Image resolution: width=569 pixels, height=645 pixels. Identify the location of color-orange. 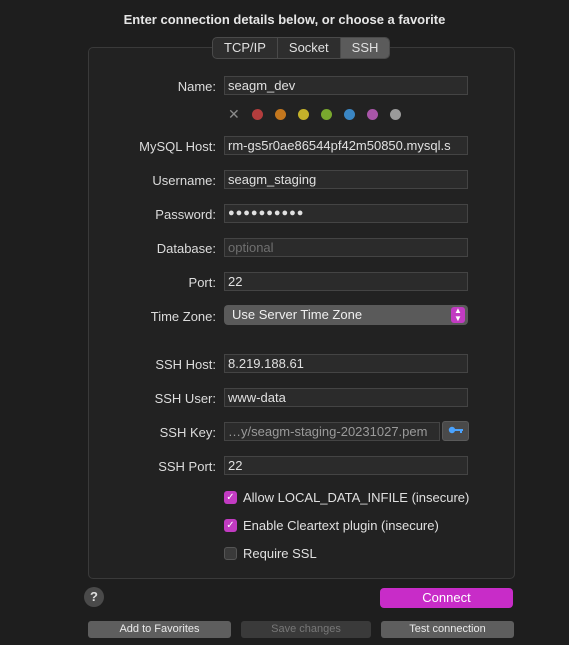
(280, 114).